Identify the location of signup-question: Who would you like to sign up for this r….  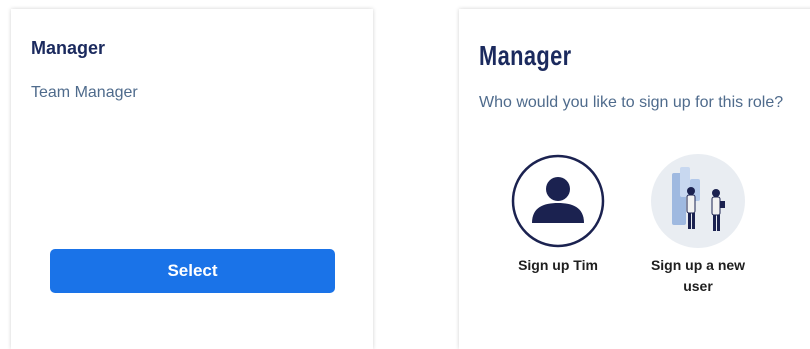
(631, 102).